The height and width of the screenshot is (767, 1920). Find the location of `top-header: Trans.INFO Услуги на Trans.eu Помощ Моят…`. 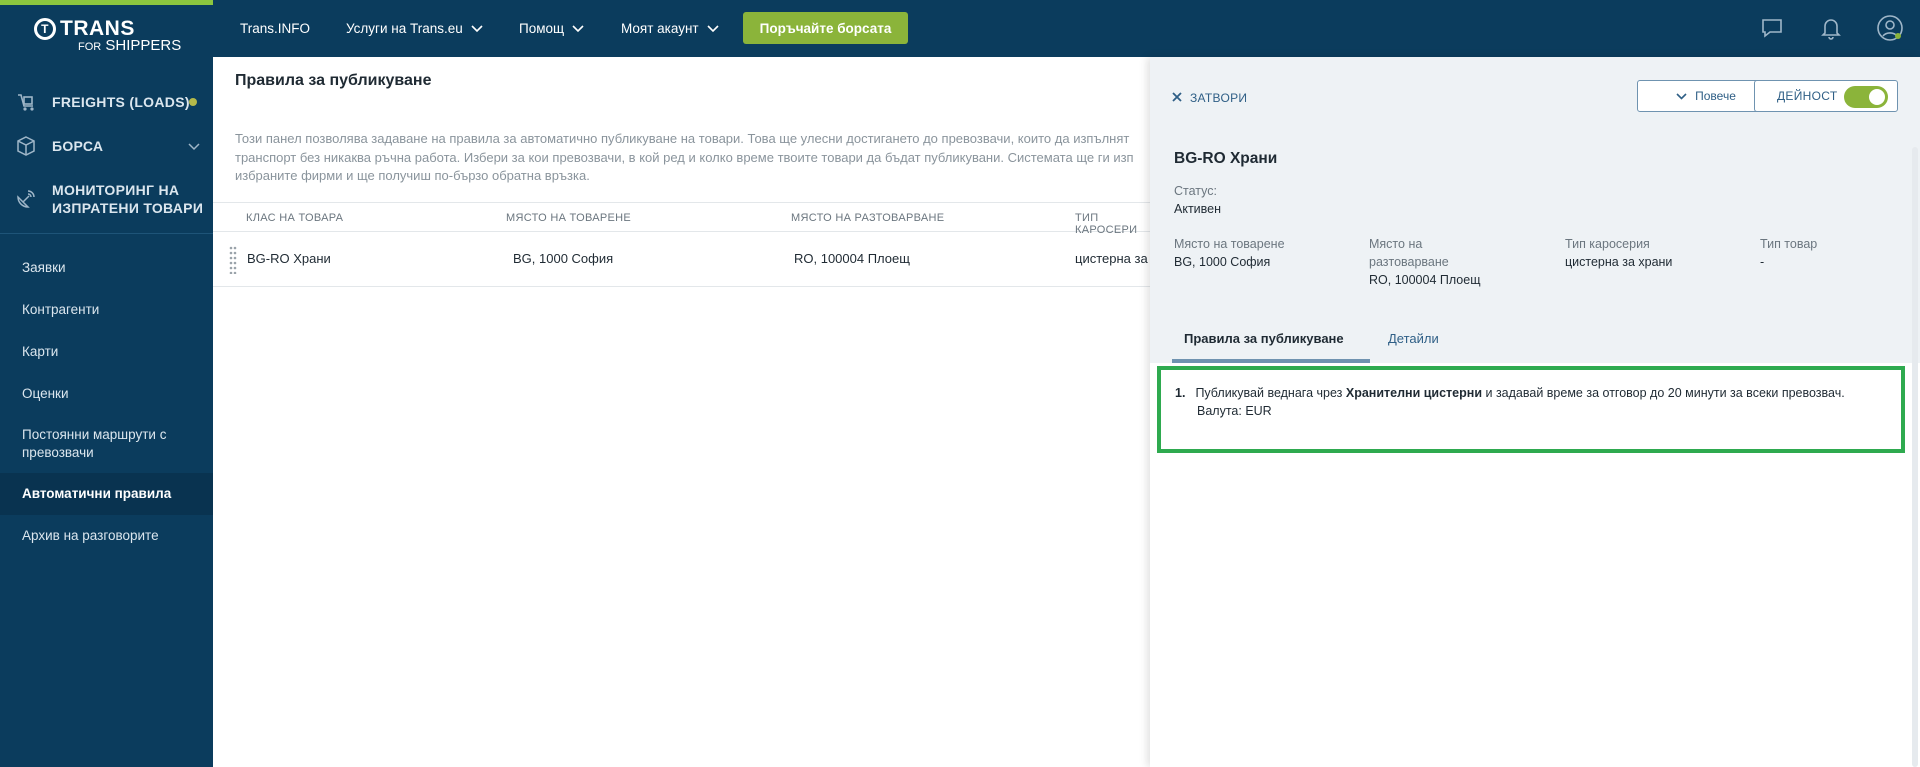

top-header: Trans.INFO Услуги на Trans.eu Помощ Моят… is located at coordinates (1066, 28).